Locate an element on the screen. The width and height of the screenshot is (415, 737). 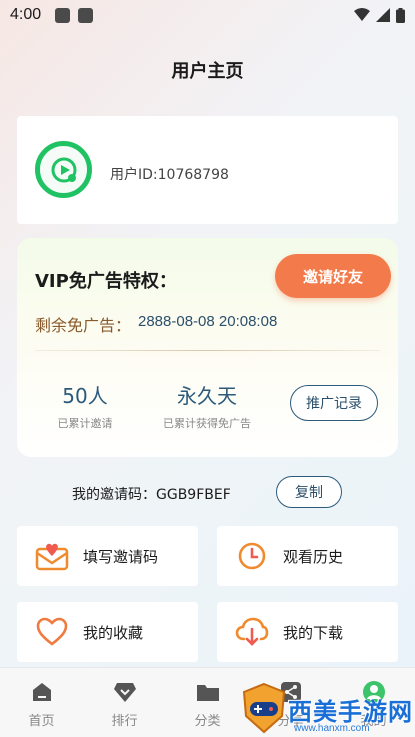
signal-icon is located at coordinates (383, 15).